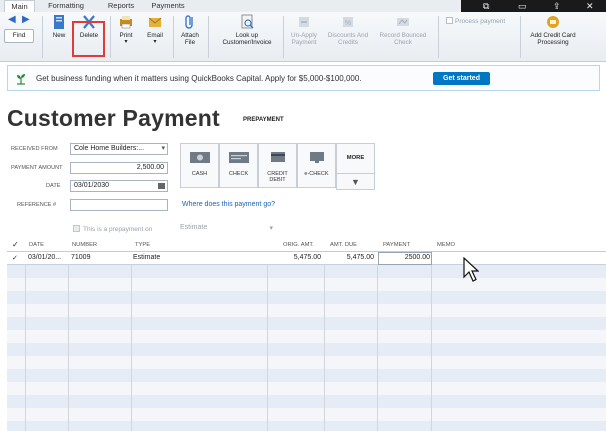  Describe the element at coordinates (126, 30) in the screenshot. I see `print-button: Print ▾` at that location.